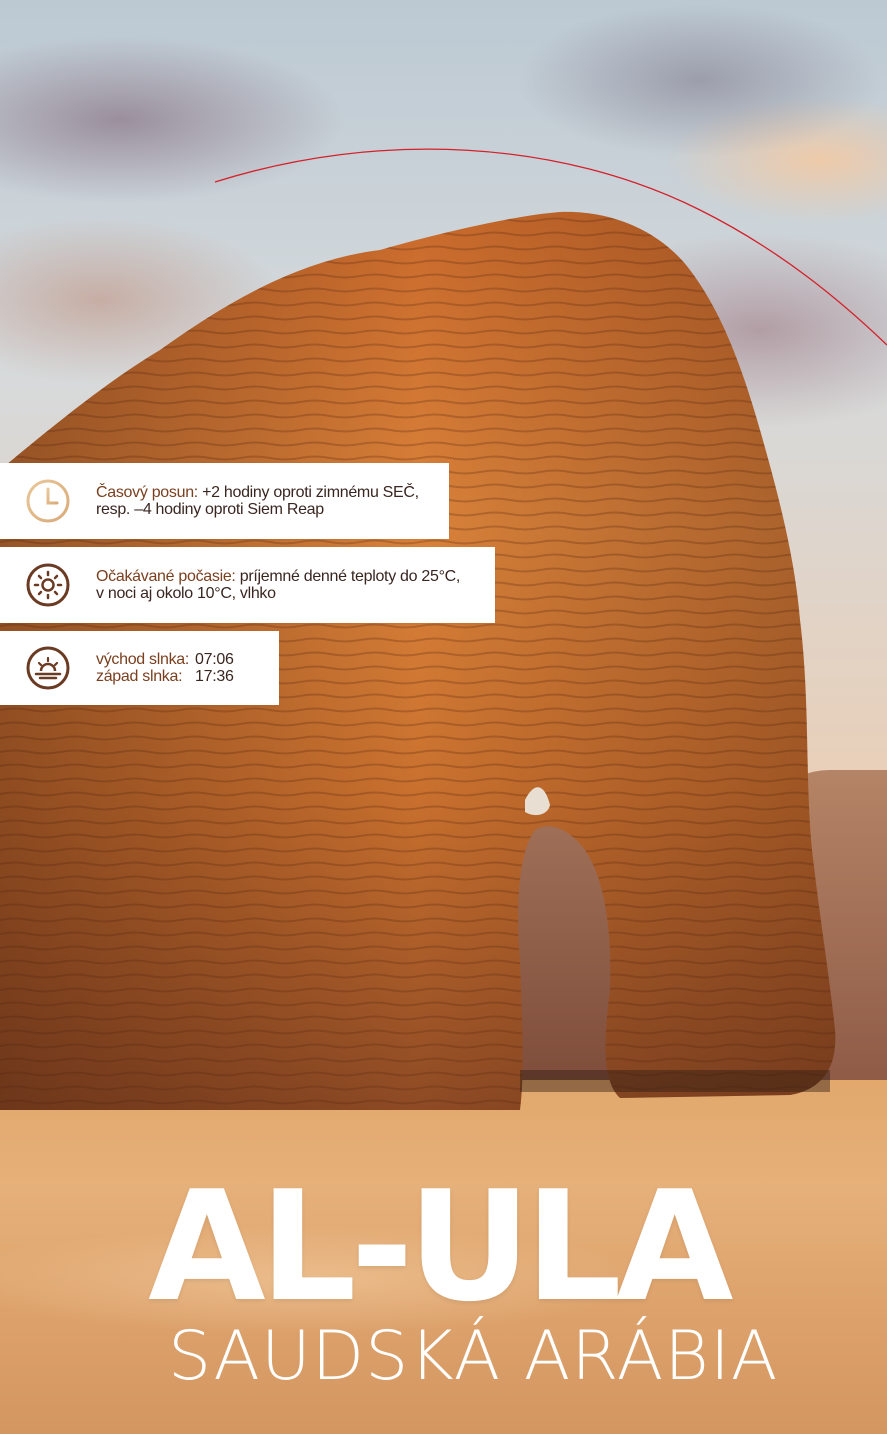  Describe the element at coordinates (166, 576) in the screenshot. I see `weather-label: Očakávané počasie:` at that location.